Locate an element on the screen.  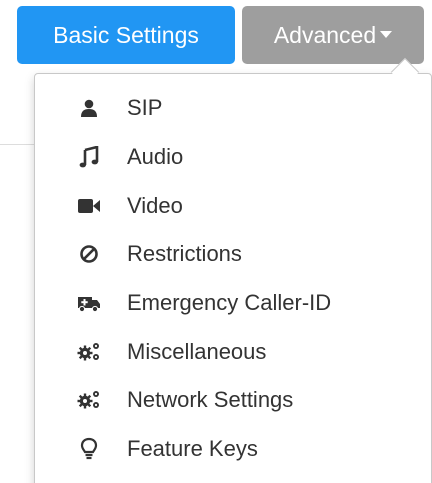
advanced-button-label: Advanced is located at coordinates (325, 35).